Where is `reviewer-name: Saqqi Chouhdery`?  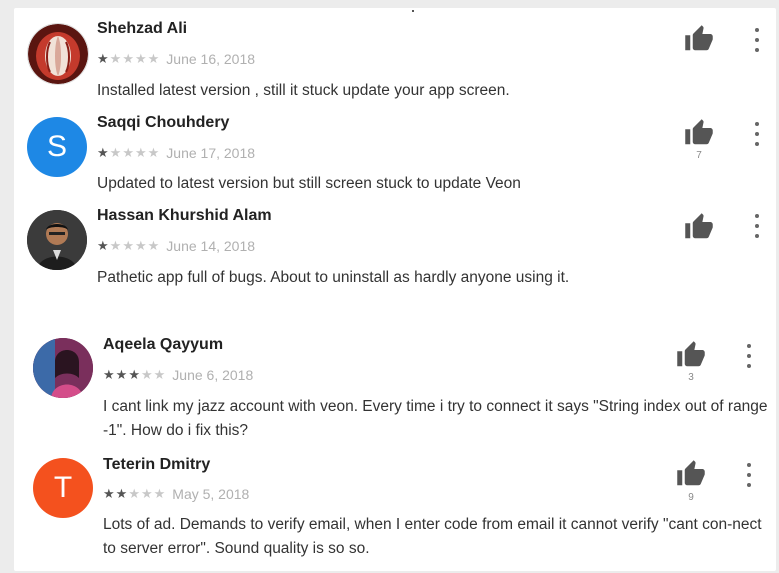 reviewer-name: Saqqi Chouhdery is located at coordinates (163, 122).